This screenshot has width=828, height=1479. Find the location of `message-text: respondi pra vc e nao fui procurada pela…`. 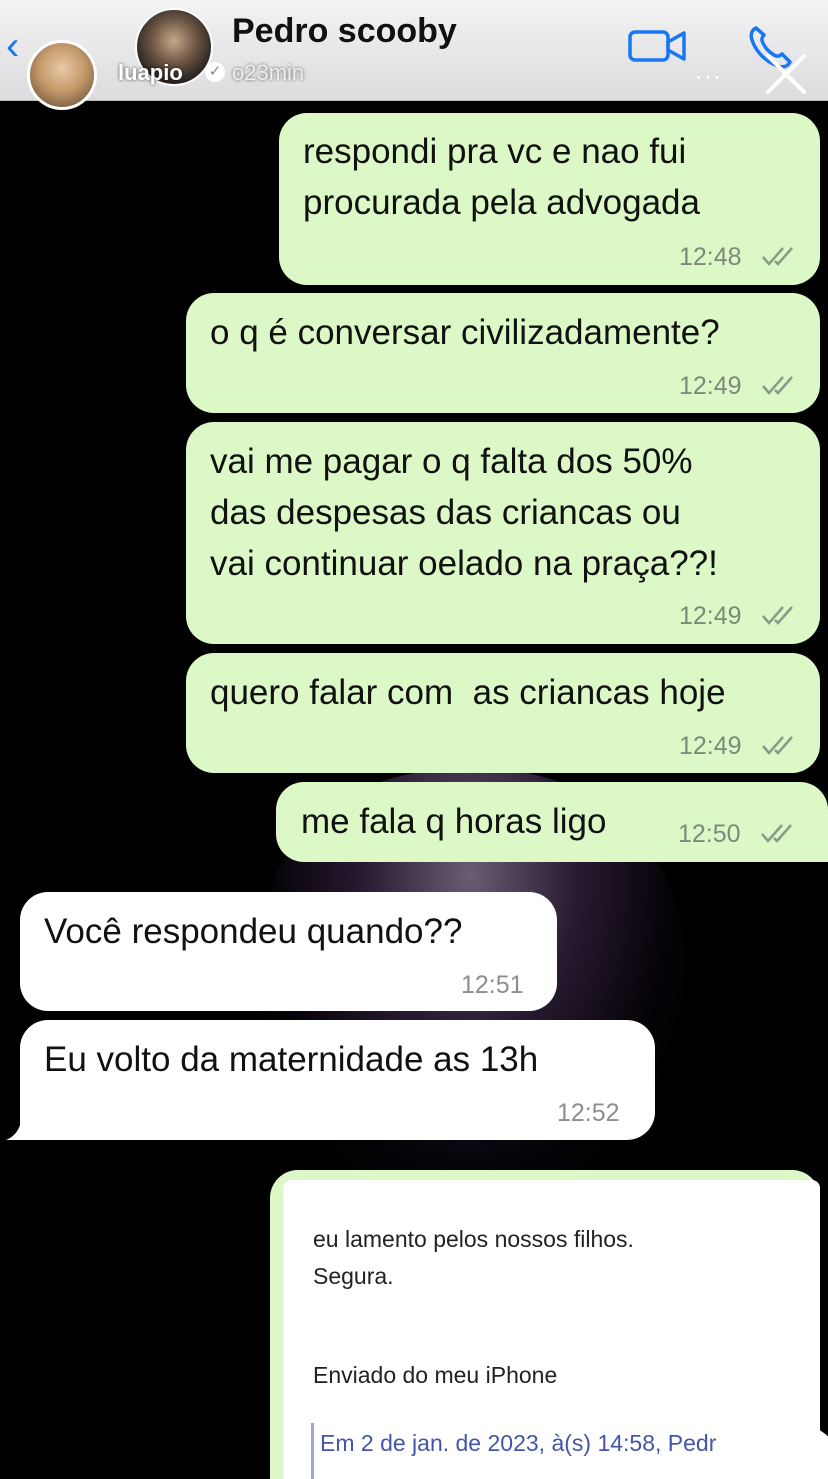

message-text: respondi pra vc e nao fui procurada pela… is located at coordinates (501, 177).